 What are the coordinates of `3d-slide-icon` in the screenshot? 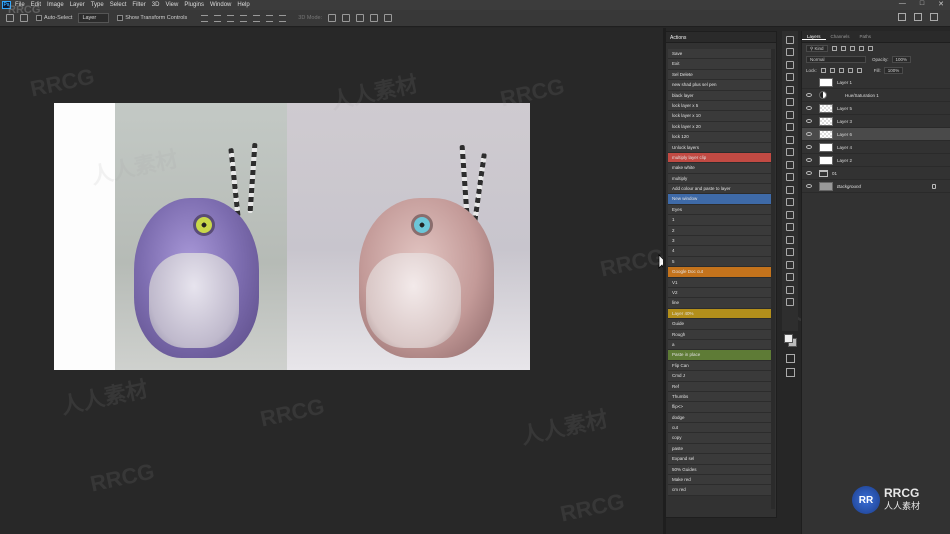 It's located at (374, 18).